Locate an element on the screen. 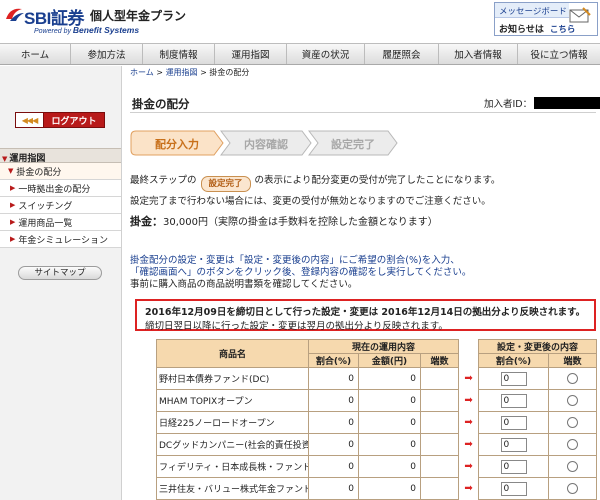  product-name: MHAM TOPIXオープン is located at coordinates (232, 400).